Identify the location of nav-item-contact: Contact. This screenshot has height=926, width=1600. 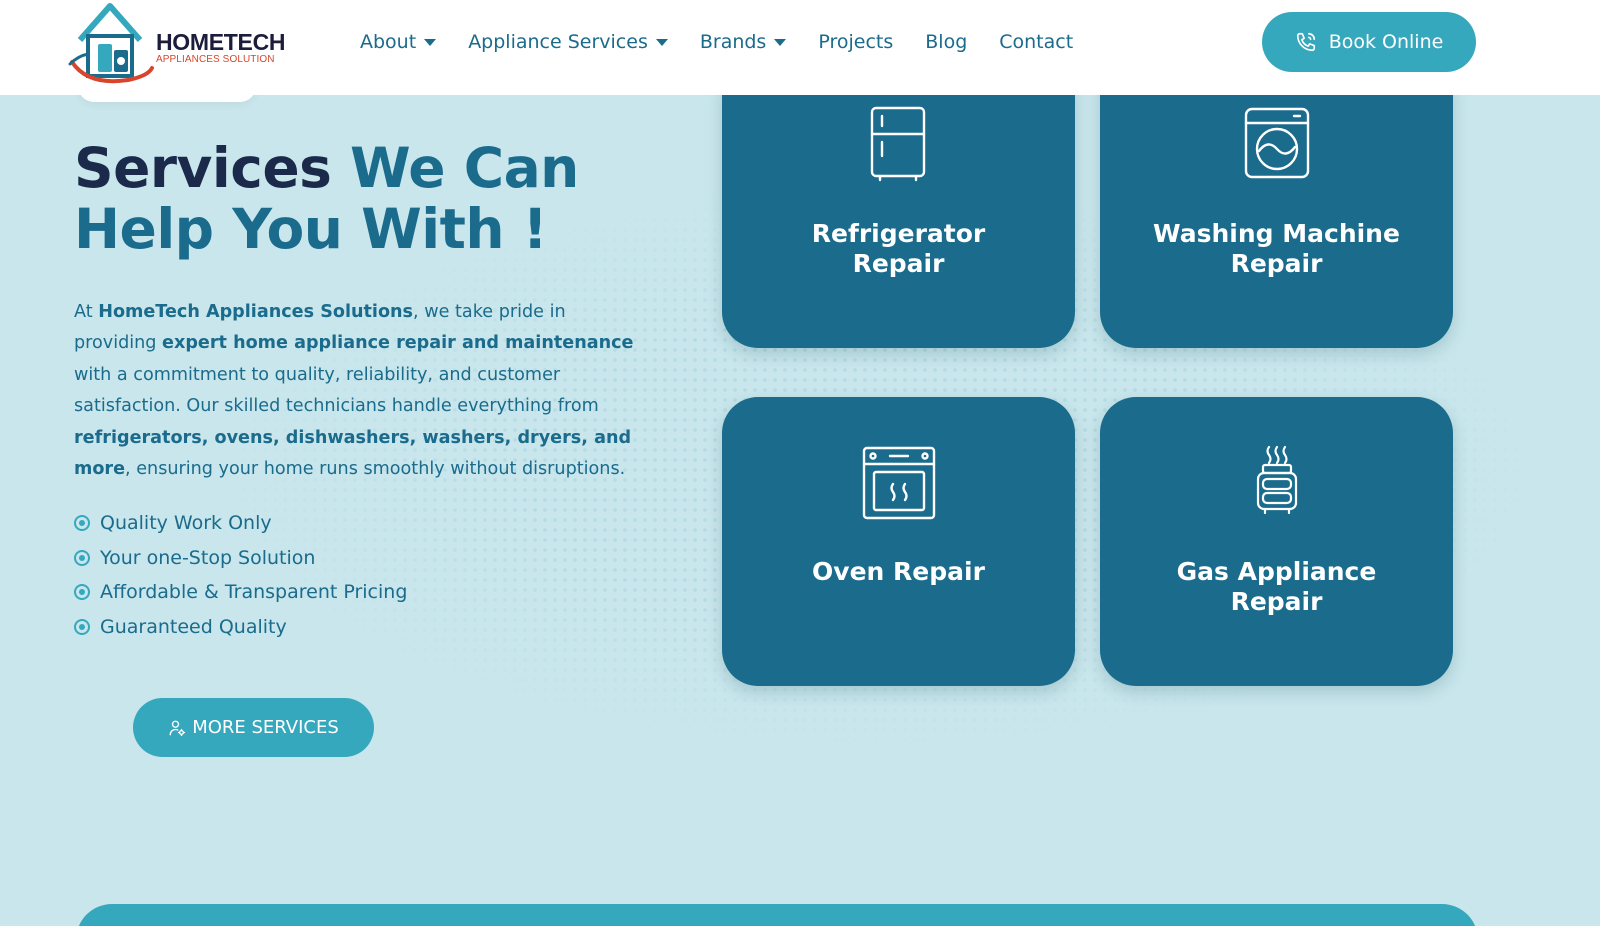
(1036, 42).